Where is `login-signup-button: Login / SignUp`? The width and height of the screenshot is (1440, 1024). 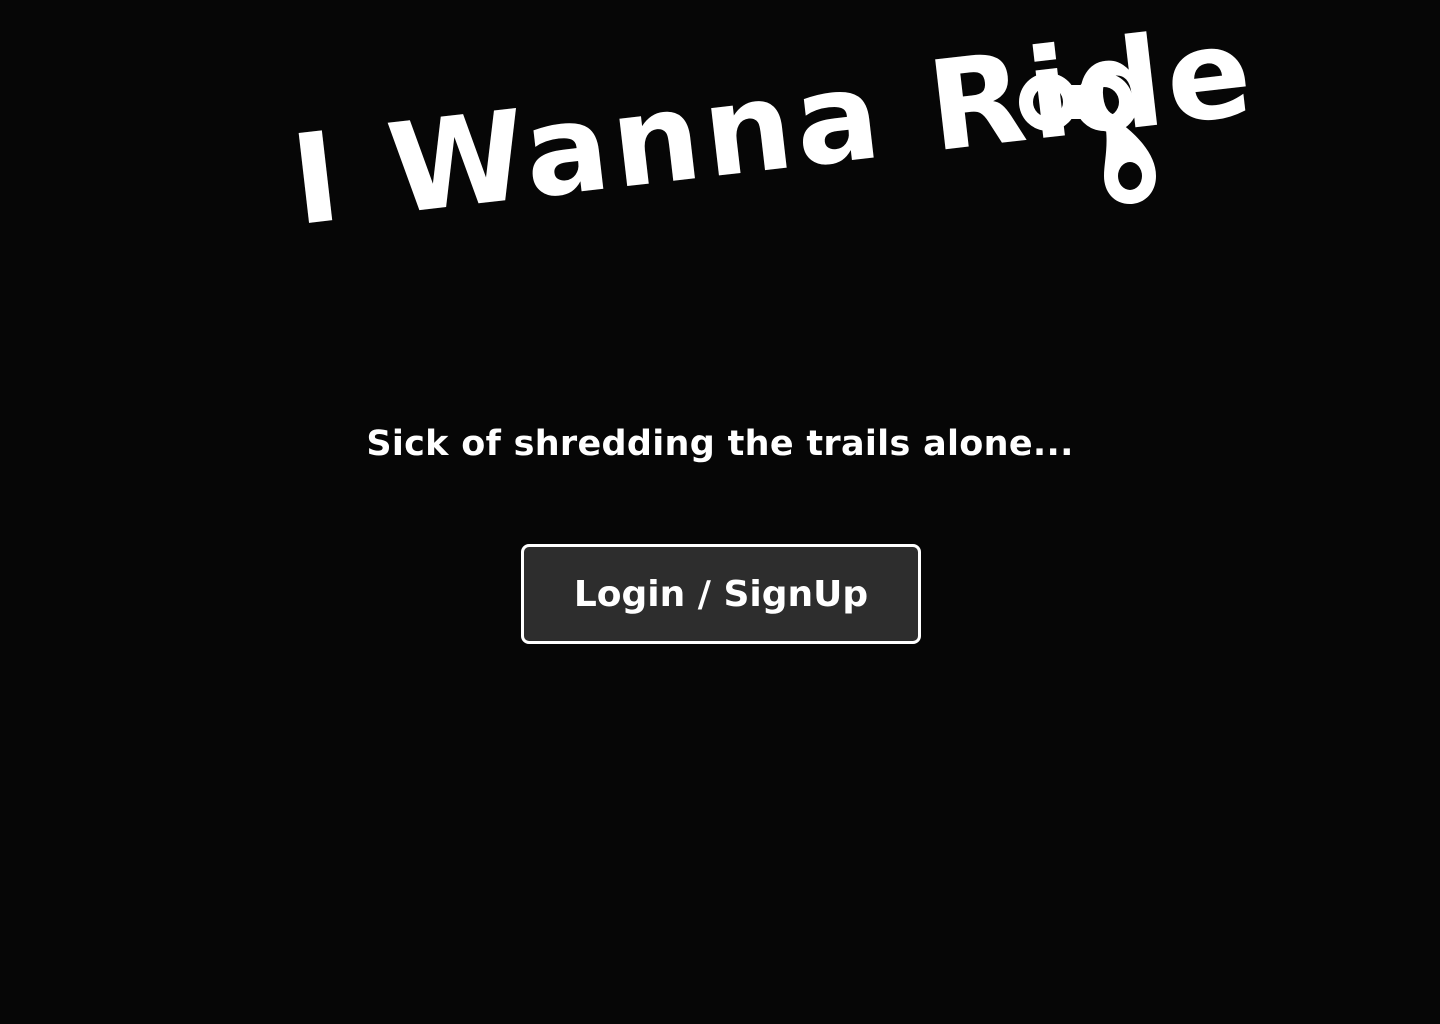 login-signup-button: Login / SignUp is located at coordinates (721, 594).